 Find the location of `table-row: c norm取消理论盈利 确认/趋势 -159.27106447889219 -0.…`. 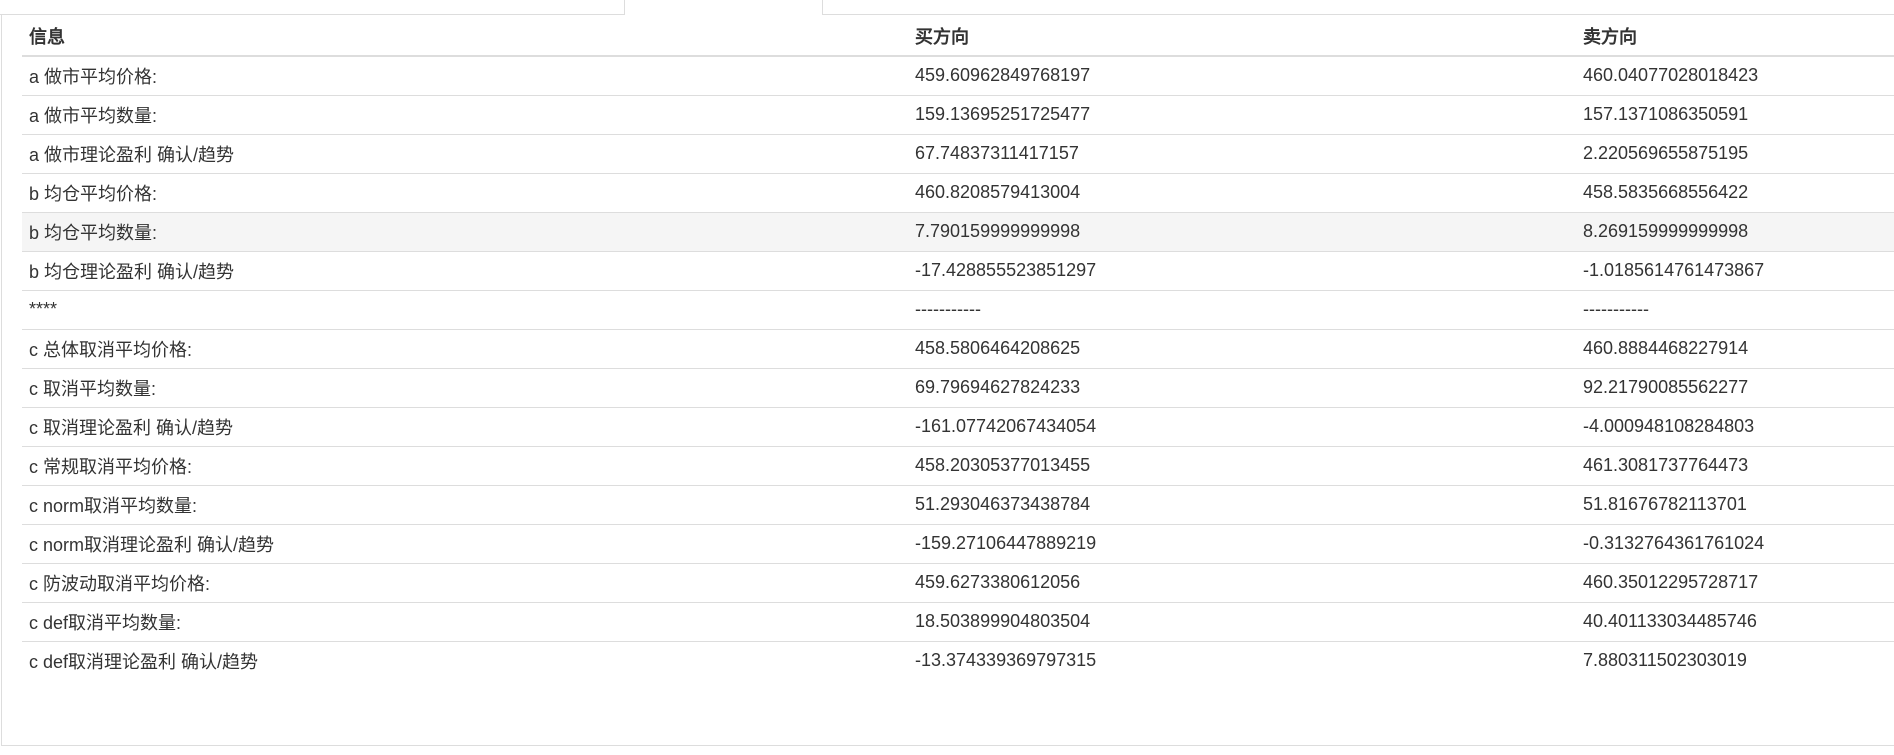

table-row: c norm取消理论盈利 确认/趋势 -159.27106447889219 -0.… is located at coordinates (958, 543).